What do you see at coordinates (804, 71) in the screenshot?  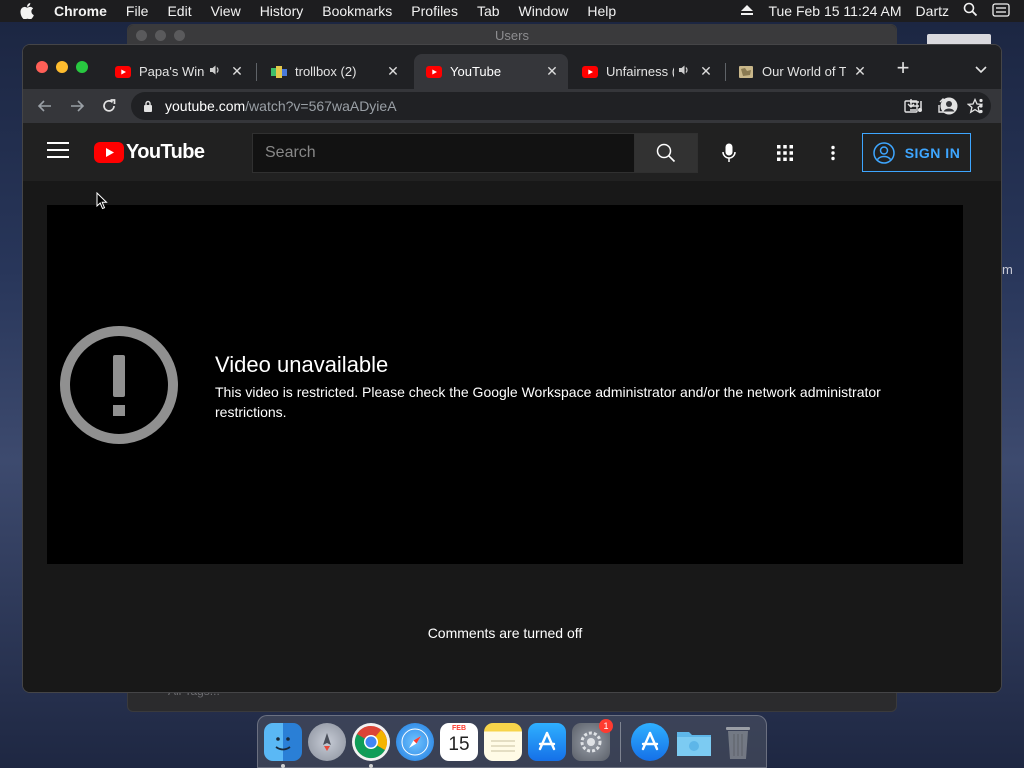 I see `tab-title: Our World of Te` at bounding box center [804, 71].